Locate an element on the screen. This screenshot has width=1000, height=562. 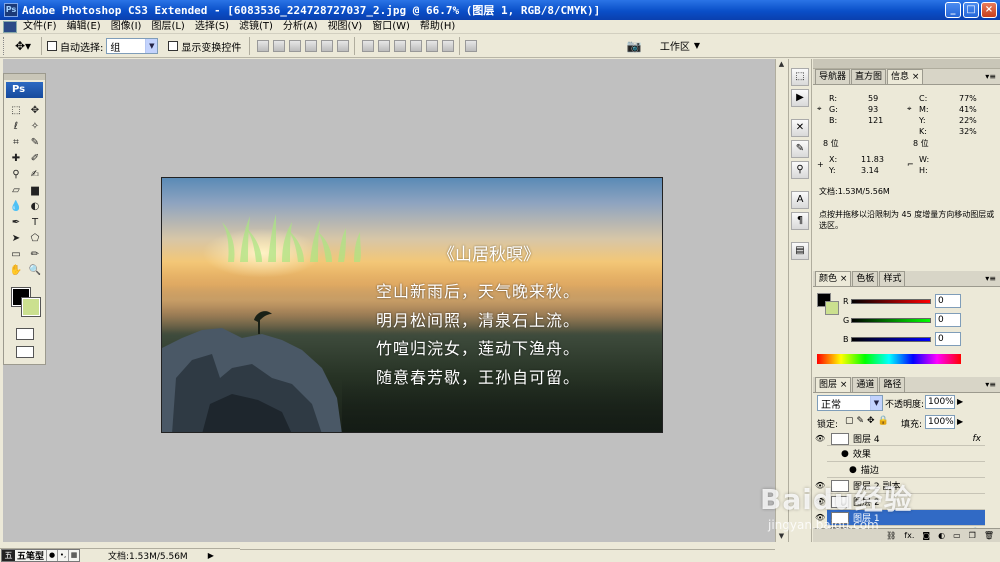
ime-halfwidth-icon: ● is located at coordinates (51, 555).